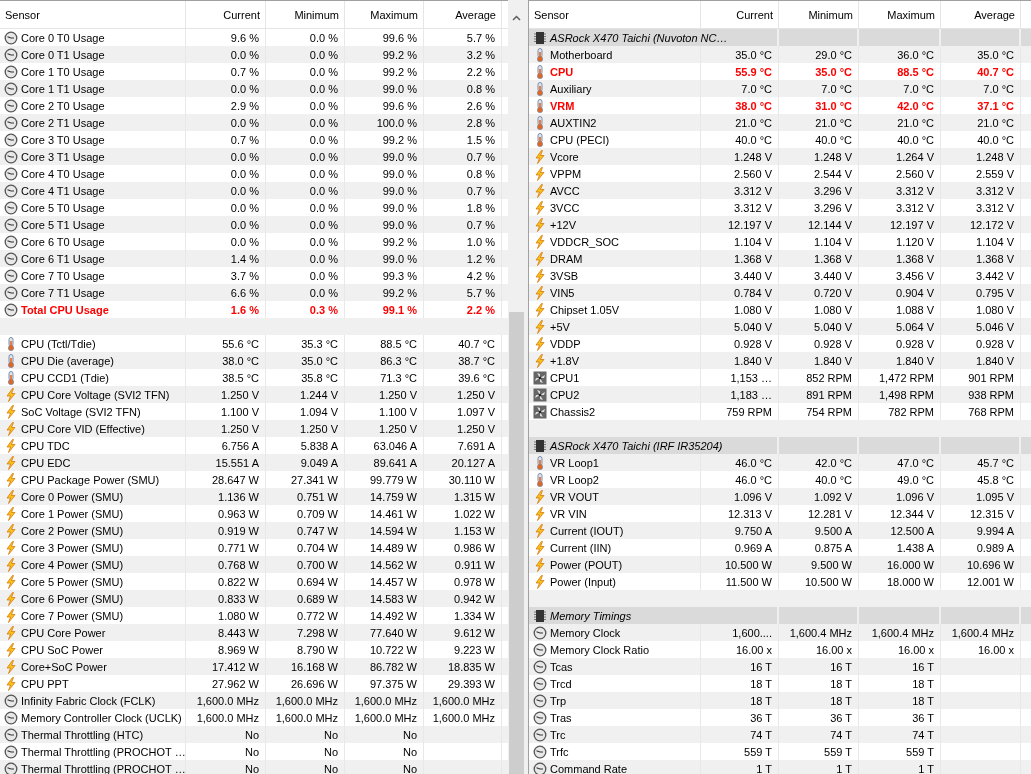 The width and height of the screenshot is (1031, 774). I want to click on table-row: Core 5 T1 Usage 0.0 % 0.0 % 99.0 % 0.7 %, so click(254, 224).